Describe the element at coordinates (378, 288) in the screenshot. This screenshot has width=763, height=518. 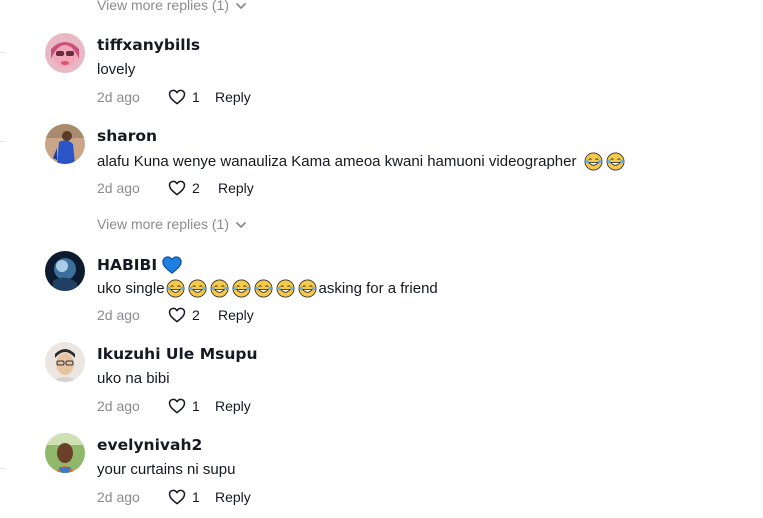
I see `comment-text-after: asking for a friend` at that location.